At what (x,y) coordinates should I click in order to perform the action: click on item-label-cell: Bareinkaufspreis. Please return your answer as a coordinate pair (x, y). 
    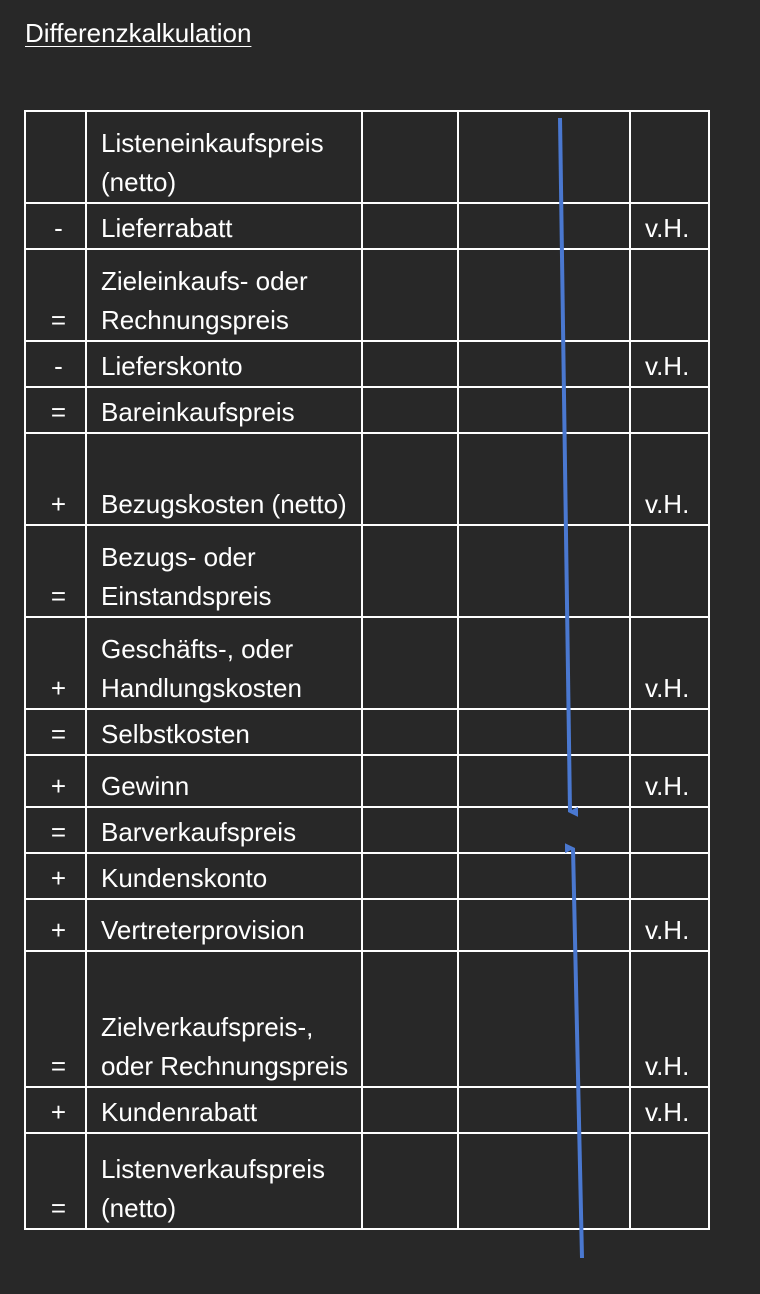
    Looking at the image, I should click on (224, 410).